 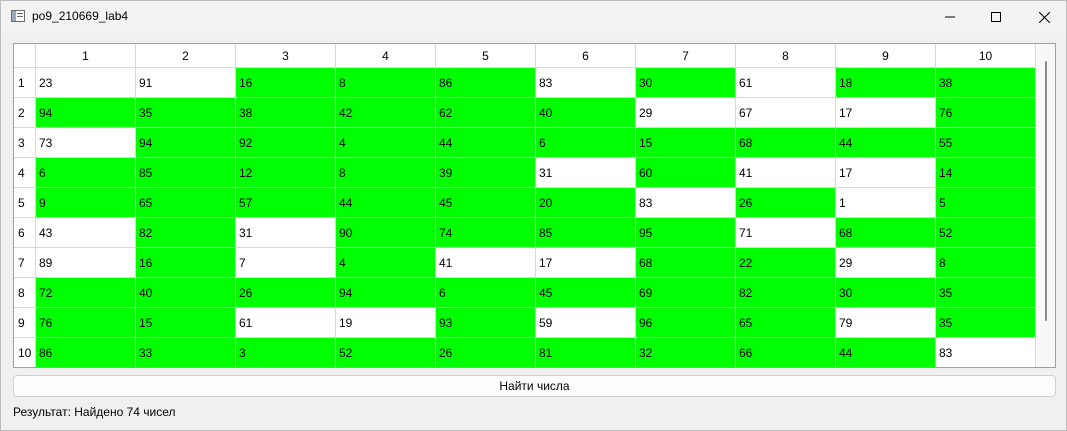 I want to click on table-cell: 9, so click(x=86, y=203).